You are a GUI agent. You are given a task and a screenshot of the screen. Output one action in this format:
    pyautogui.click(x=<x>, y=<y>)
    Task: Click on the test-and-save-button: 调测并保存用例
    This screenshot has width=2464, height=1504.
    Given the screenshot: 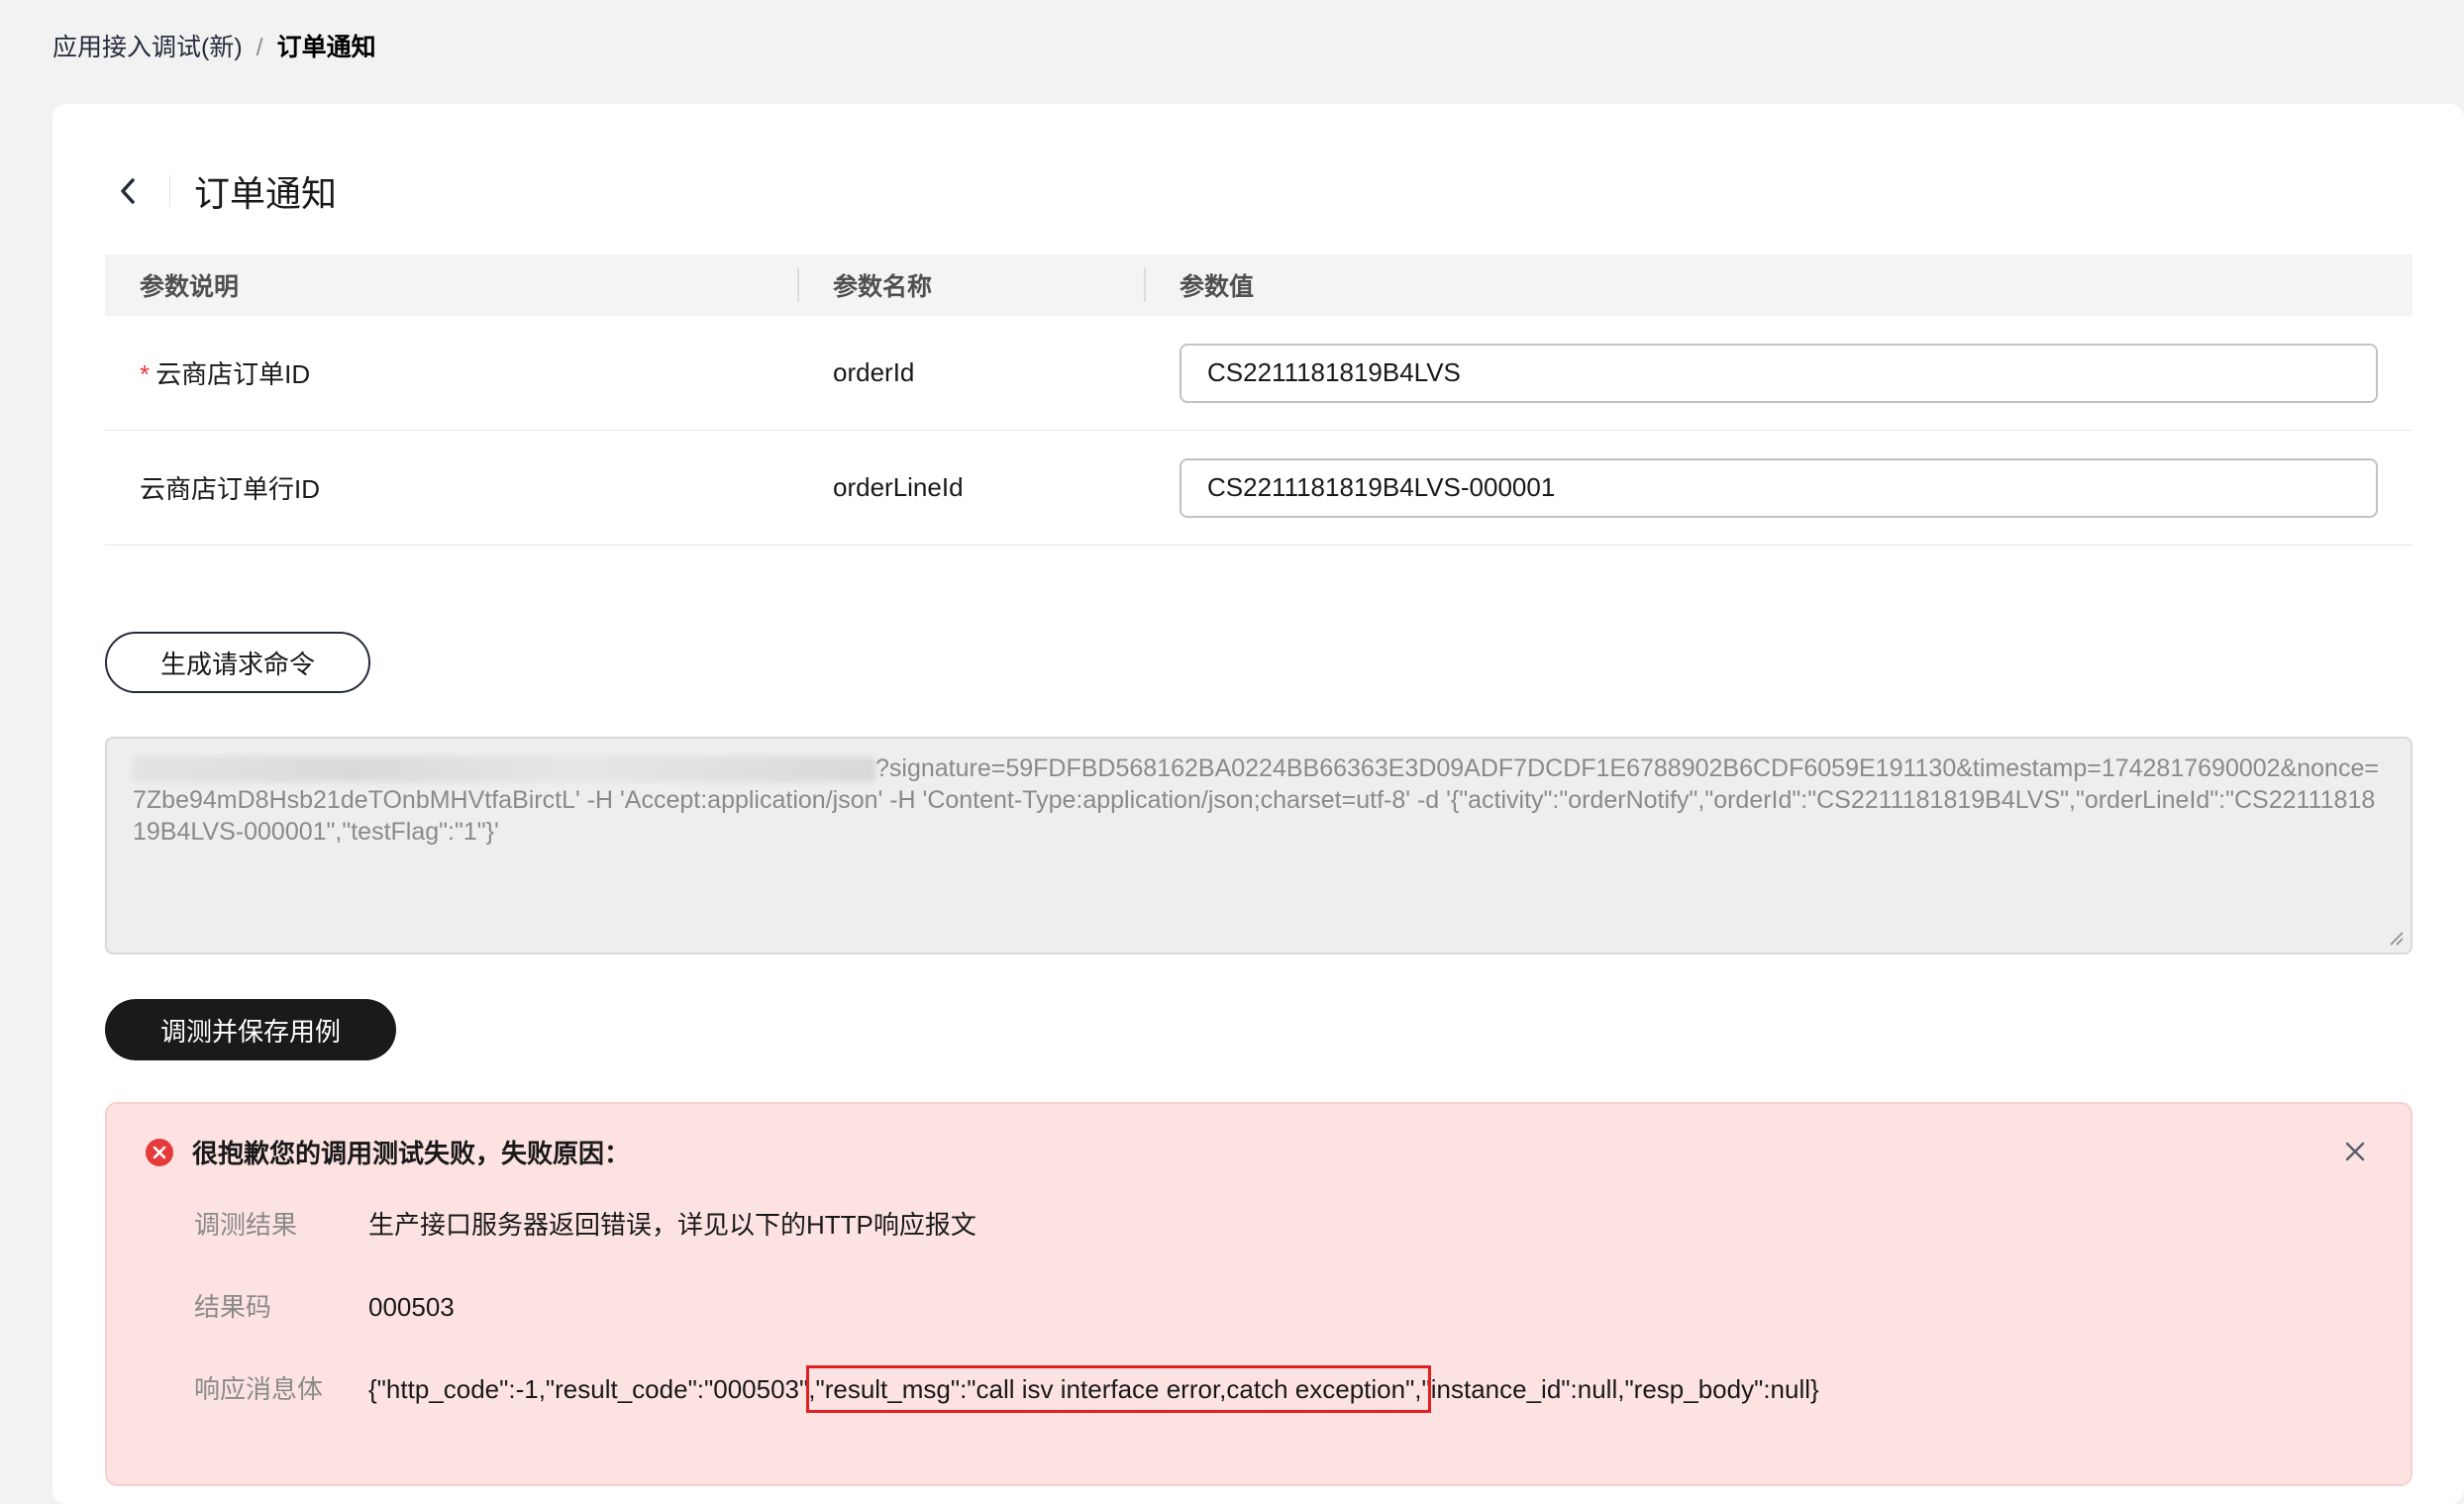 What is the action you would take?
    pyautogui.click(x=251, y=1029)
    